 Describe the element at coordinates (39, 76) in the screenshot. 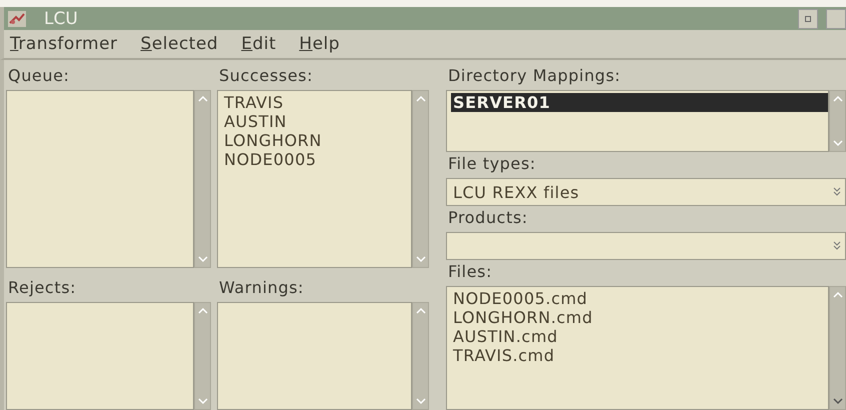

I see `list-label: Queue:` at that location.